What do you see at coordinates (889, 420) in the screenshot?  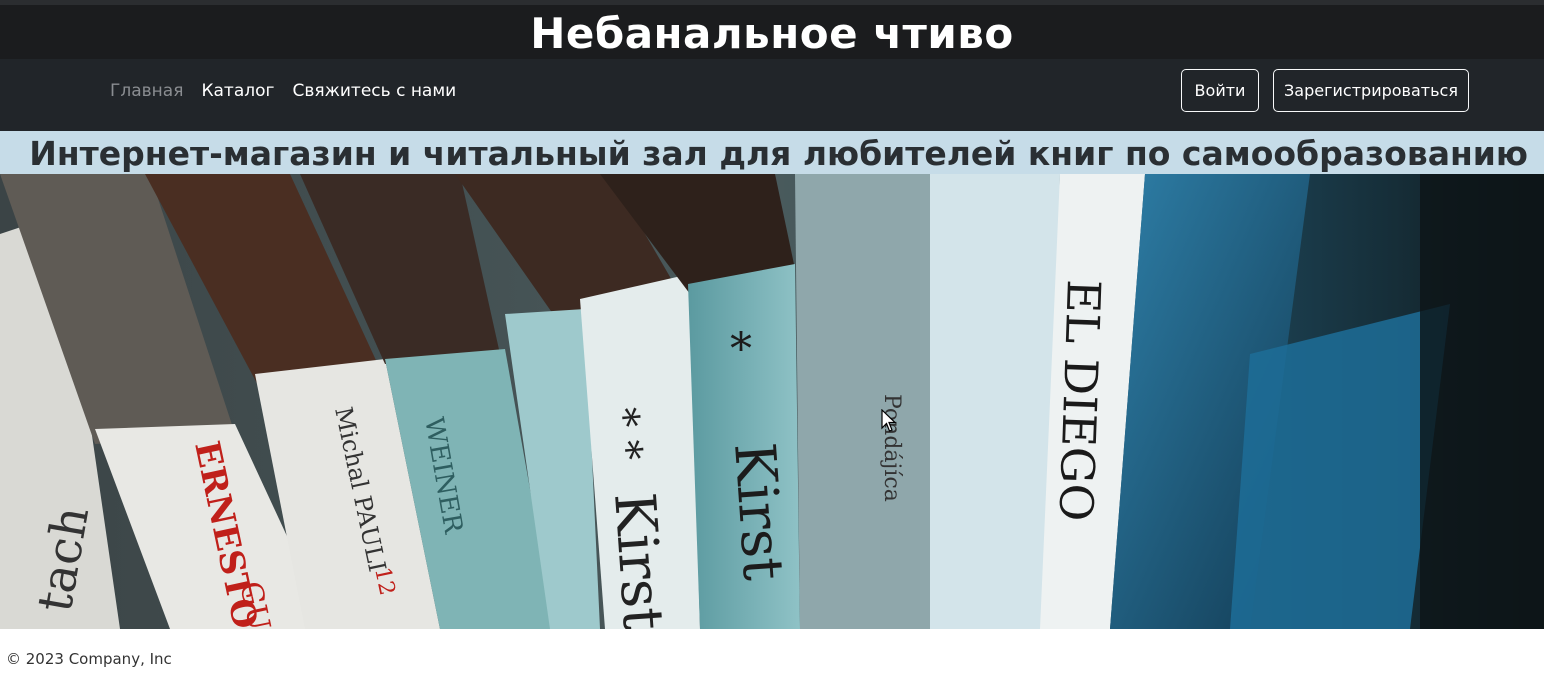 I see `mouse-cursor-icon` at bounding box center [889, 420].